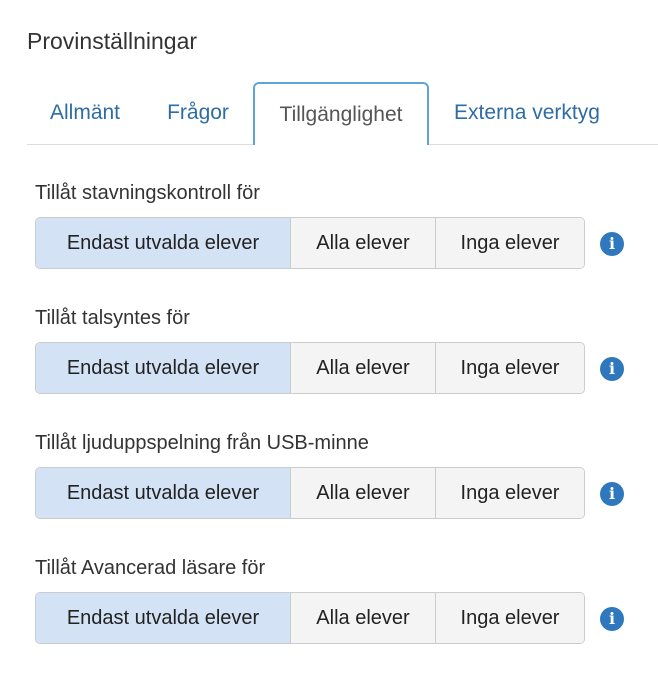  I want to click on tab-fragor: Frågor, so click(198, 113).